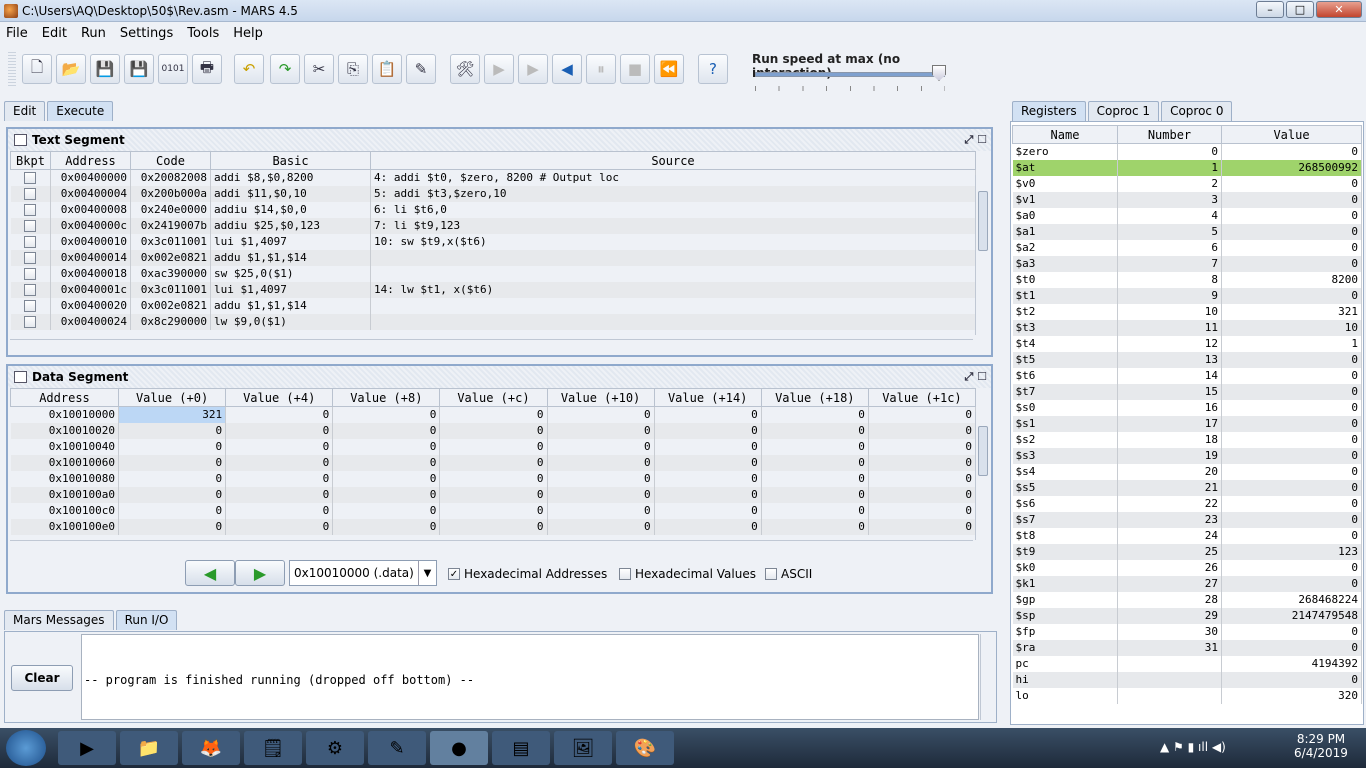 This screenshot has width=1366, height=768. Describe the element at coordinates (1291, 327) in the screenshot. I see `register-value: 10` at that location.